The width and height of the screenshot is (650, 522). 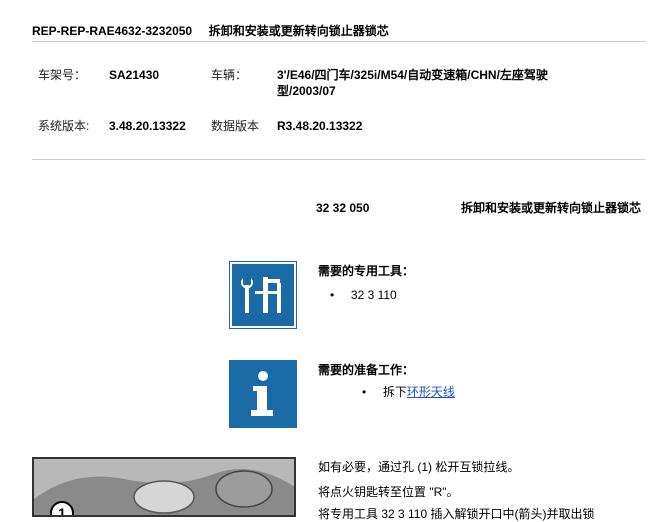 I want to click on prep-heading: 需要的准备工作：, so click(x=366, y=370).